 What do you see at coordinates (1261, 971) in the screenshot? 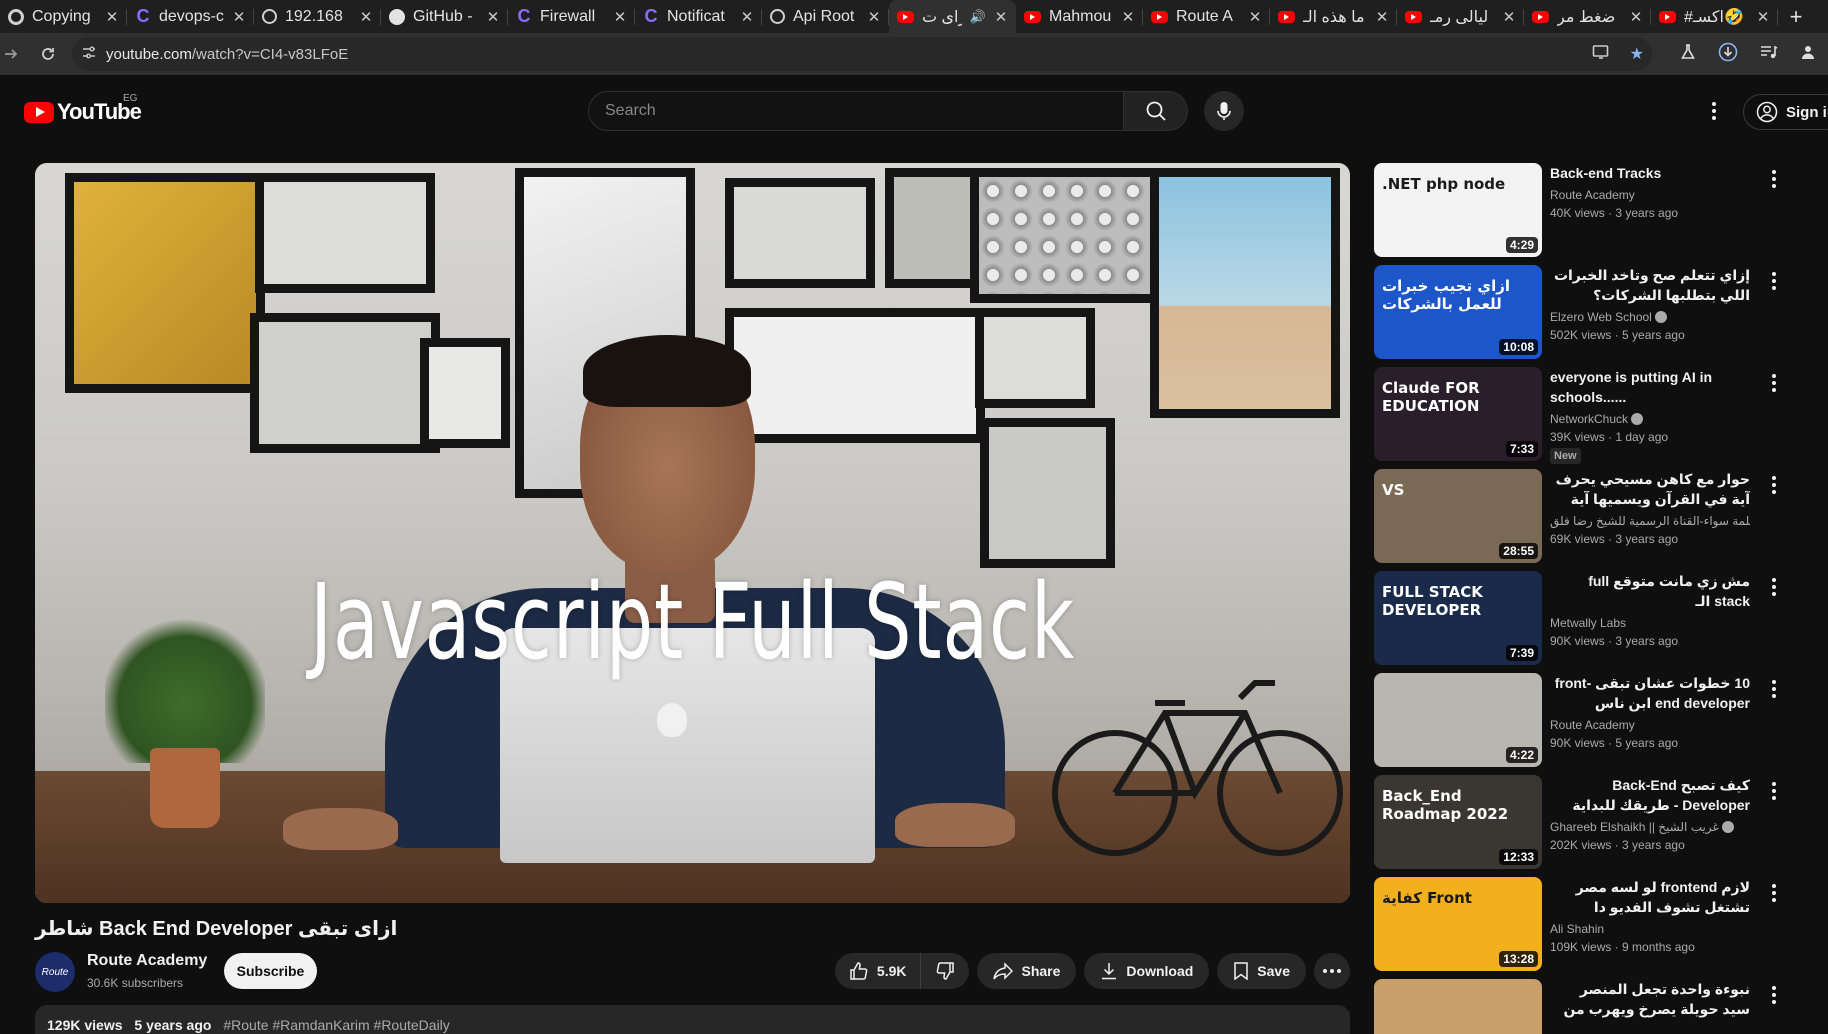
I see `save-button: Save` at bounding box center [1261, 971].